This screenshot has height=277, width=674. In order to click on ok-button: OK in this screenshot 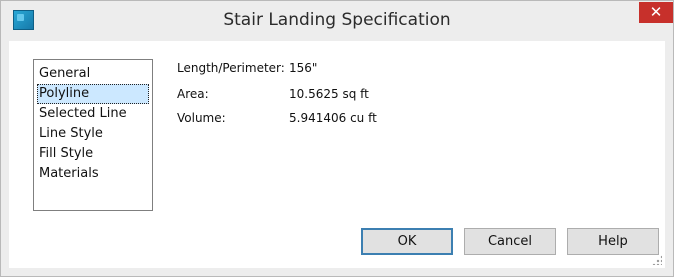, I will do `click(407, 241)`.